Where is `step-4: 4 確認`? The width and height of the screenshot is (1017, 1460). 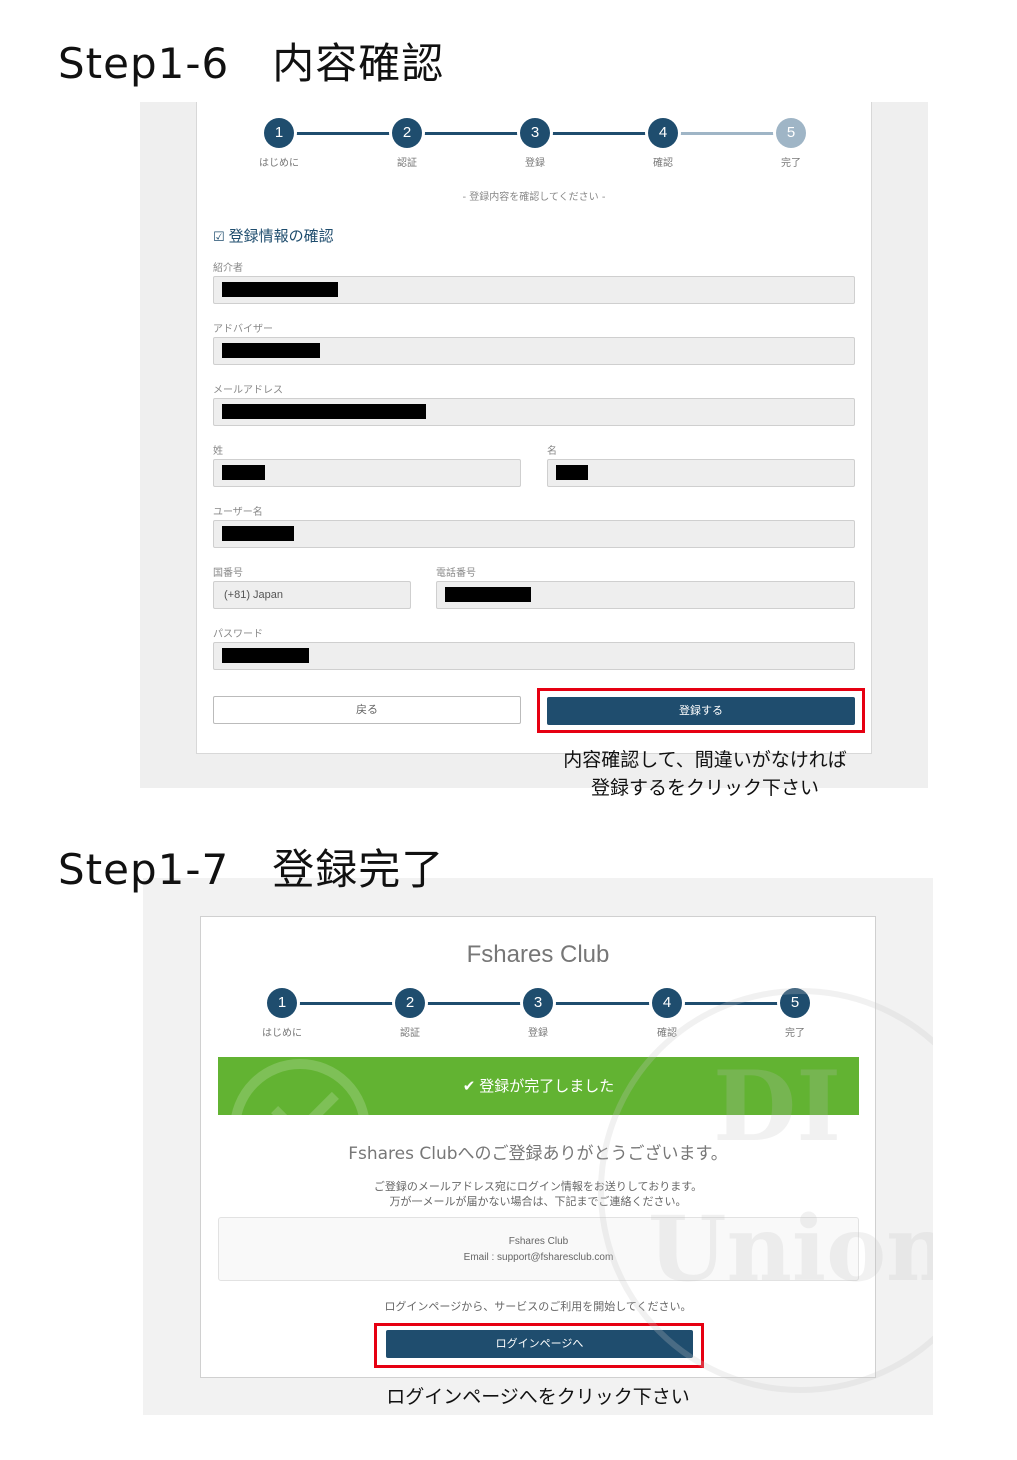
step-4: 4 確認 is located at coordinates (663, 143).